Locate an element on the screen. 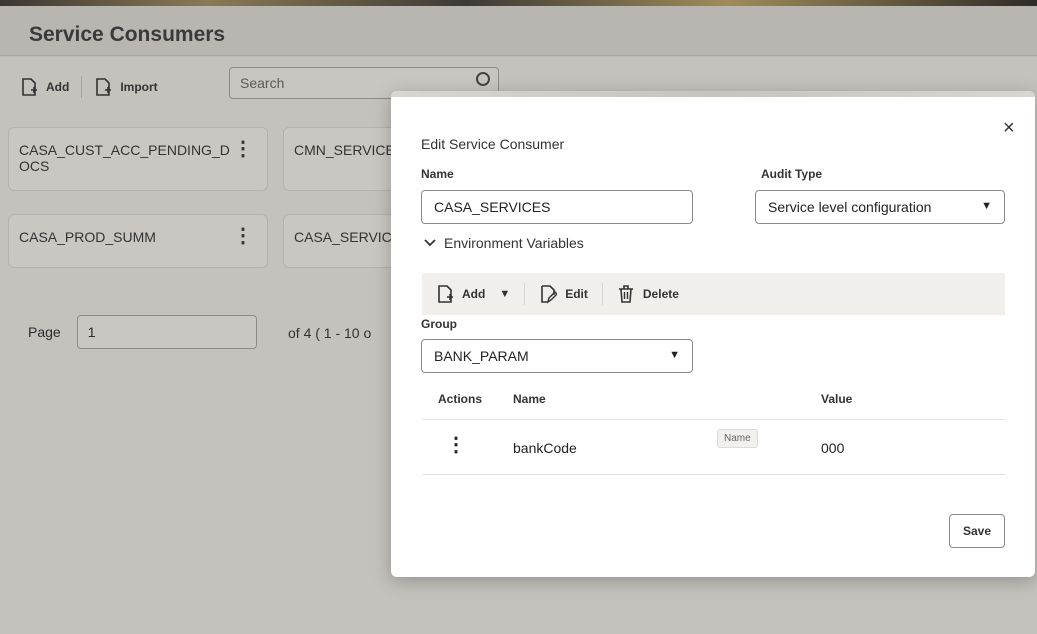  main-toolbar: Add Import is located at coordinates (89, 87).